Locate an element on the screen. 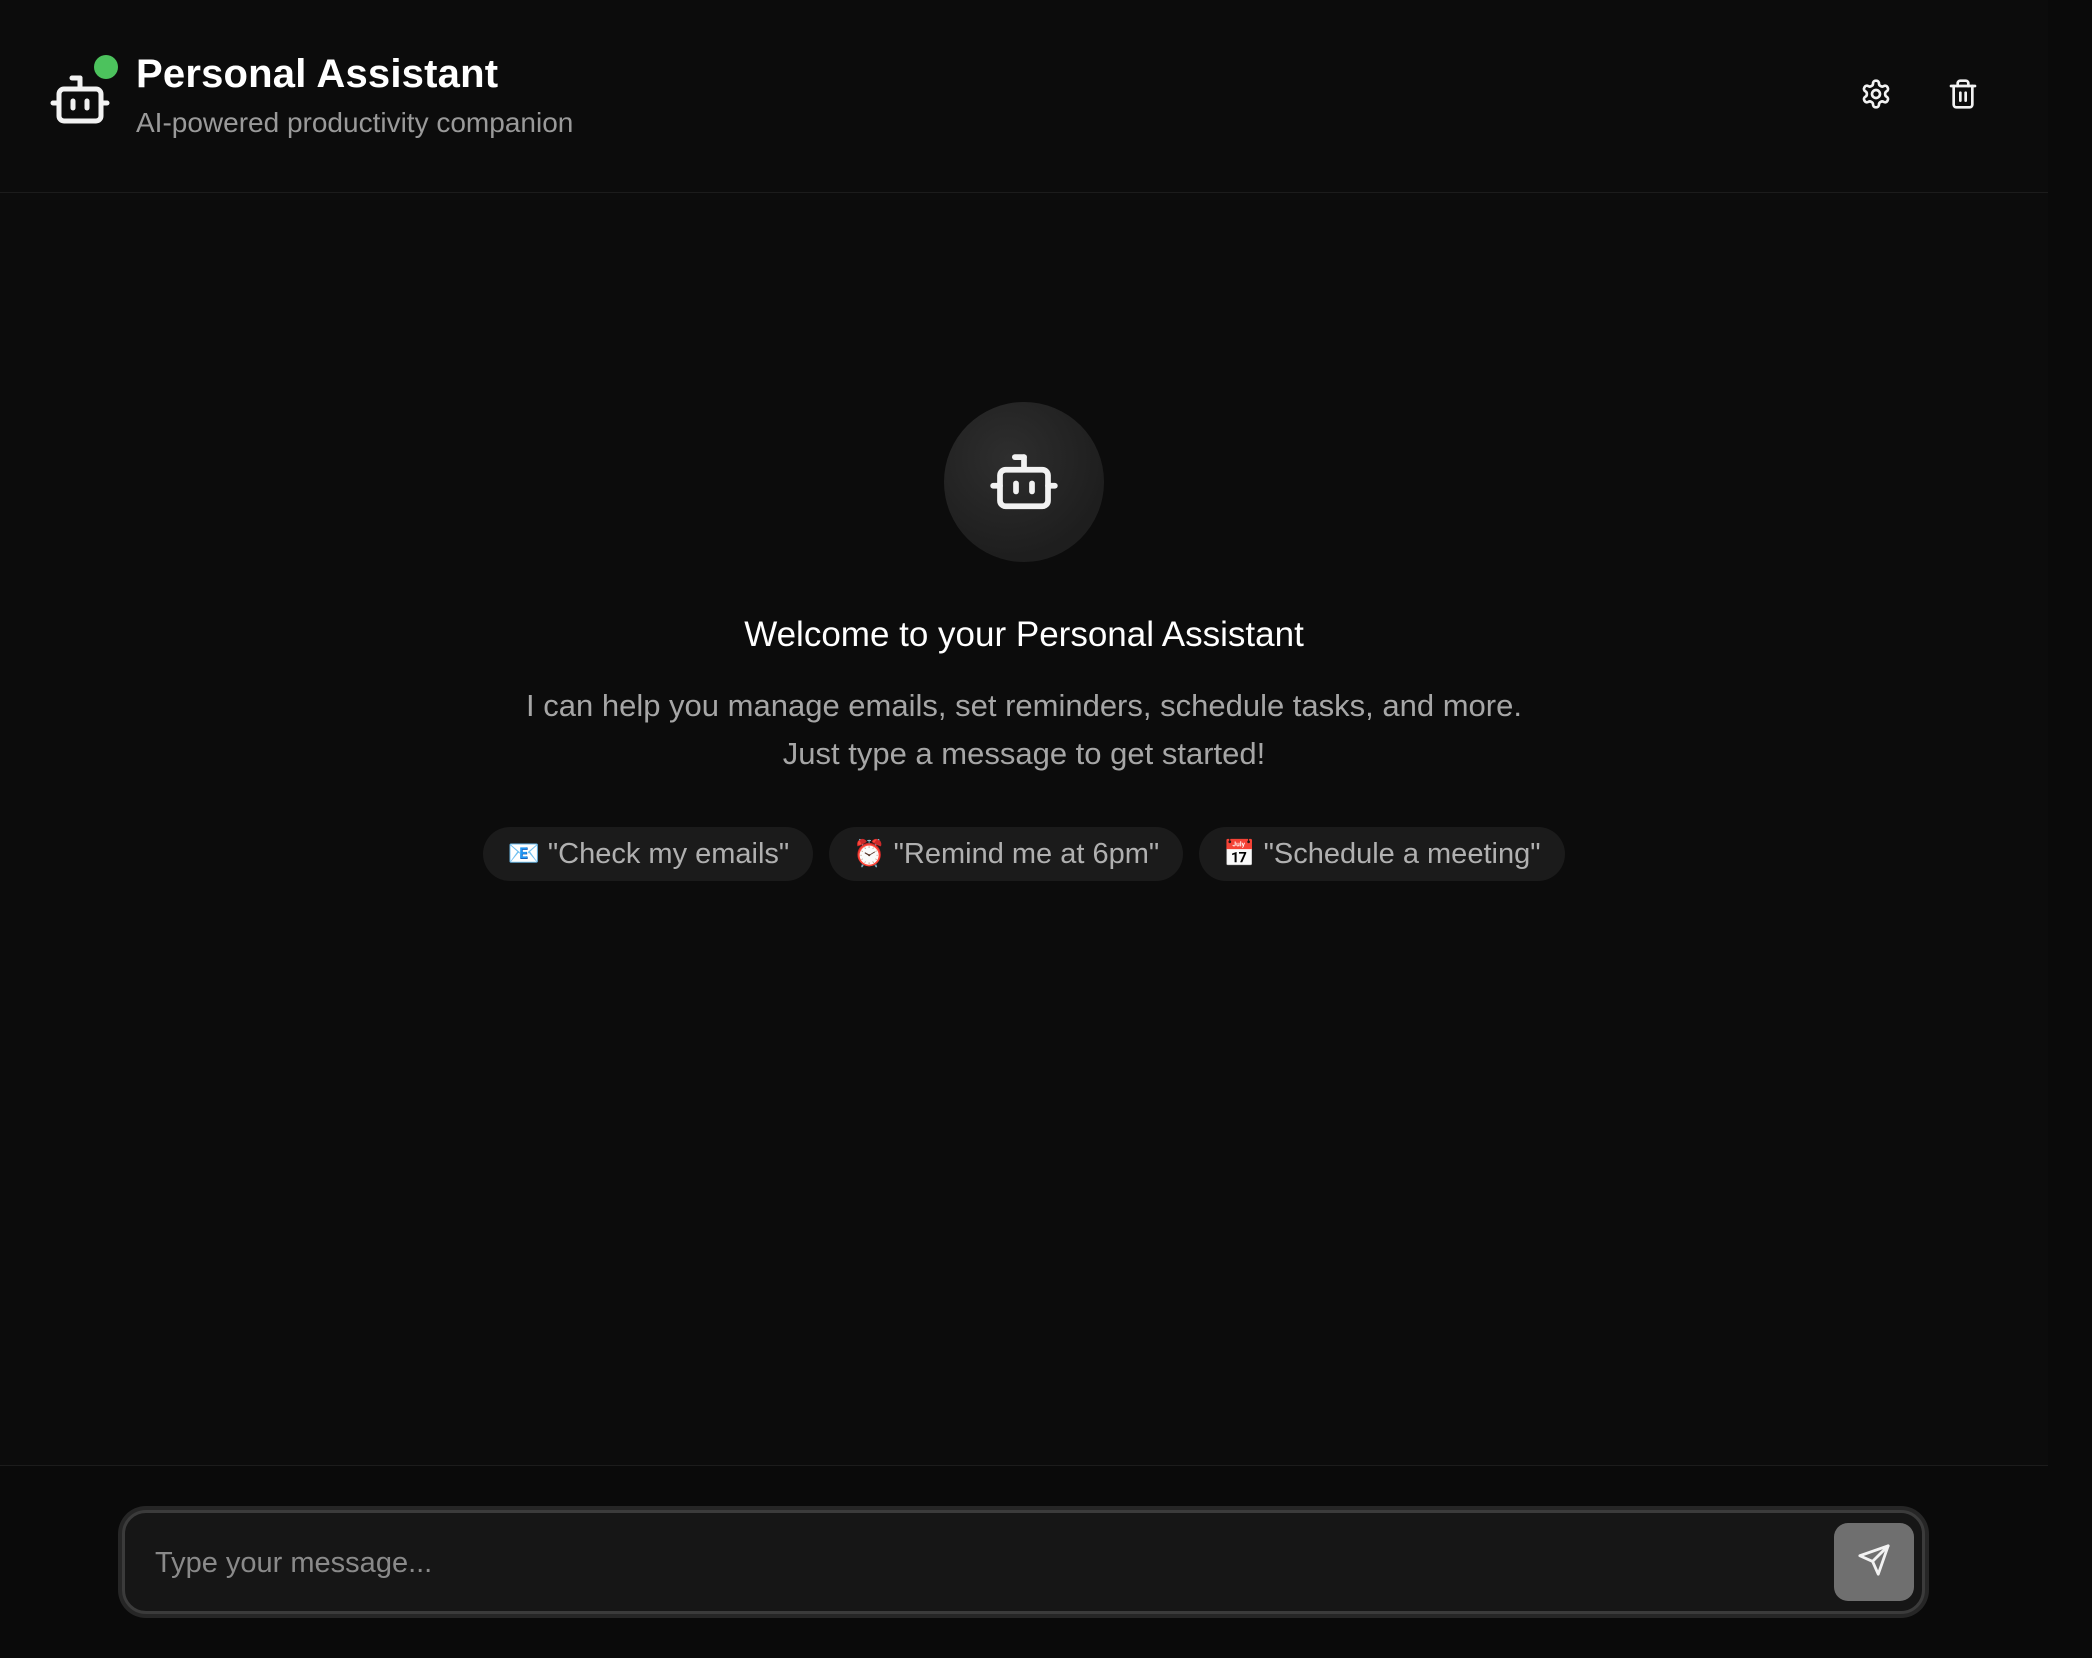 The width and height of the screenshot is (2092, 1658). assistant-avatar is located at coordinates (1024, 482).